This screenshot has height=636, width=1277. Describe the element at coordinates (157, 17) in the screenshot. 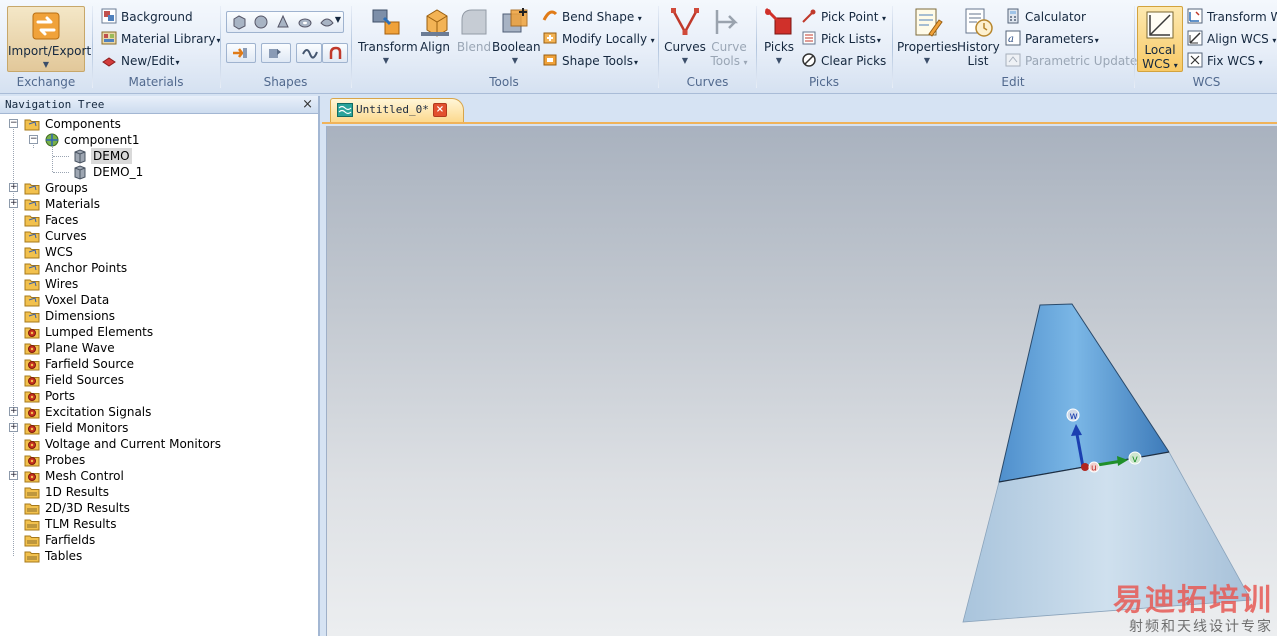

I see `background-label: Background` at that location.